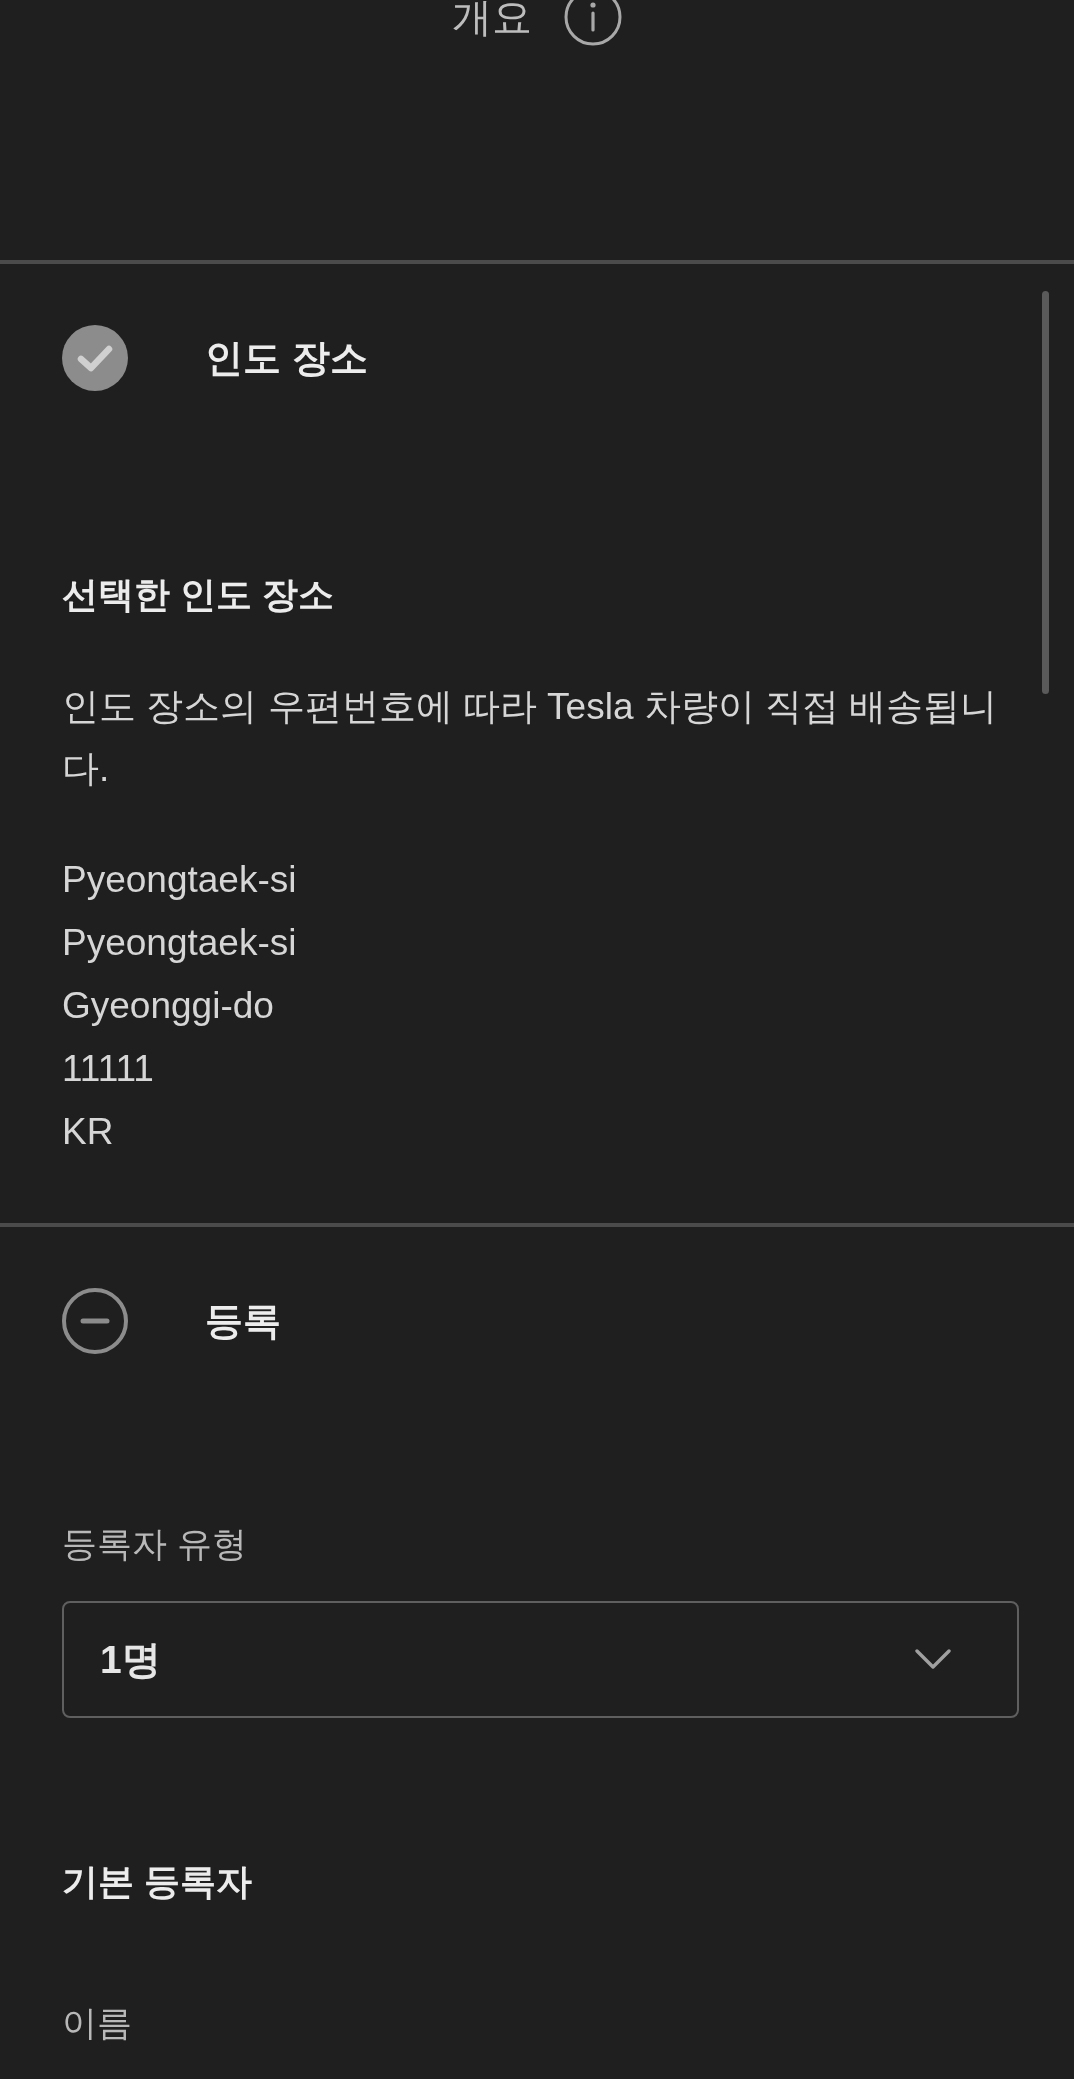 This screenshot has width=1074, height=2079. I want to click on section-title: 등록, so click(243, 1321).